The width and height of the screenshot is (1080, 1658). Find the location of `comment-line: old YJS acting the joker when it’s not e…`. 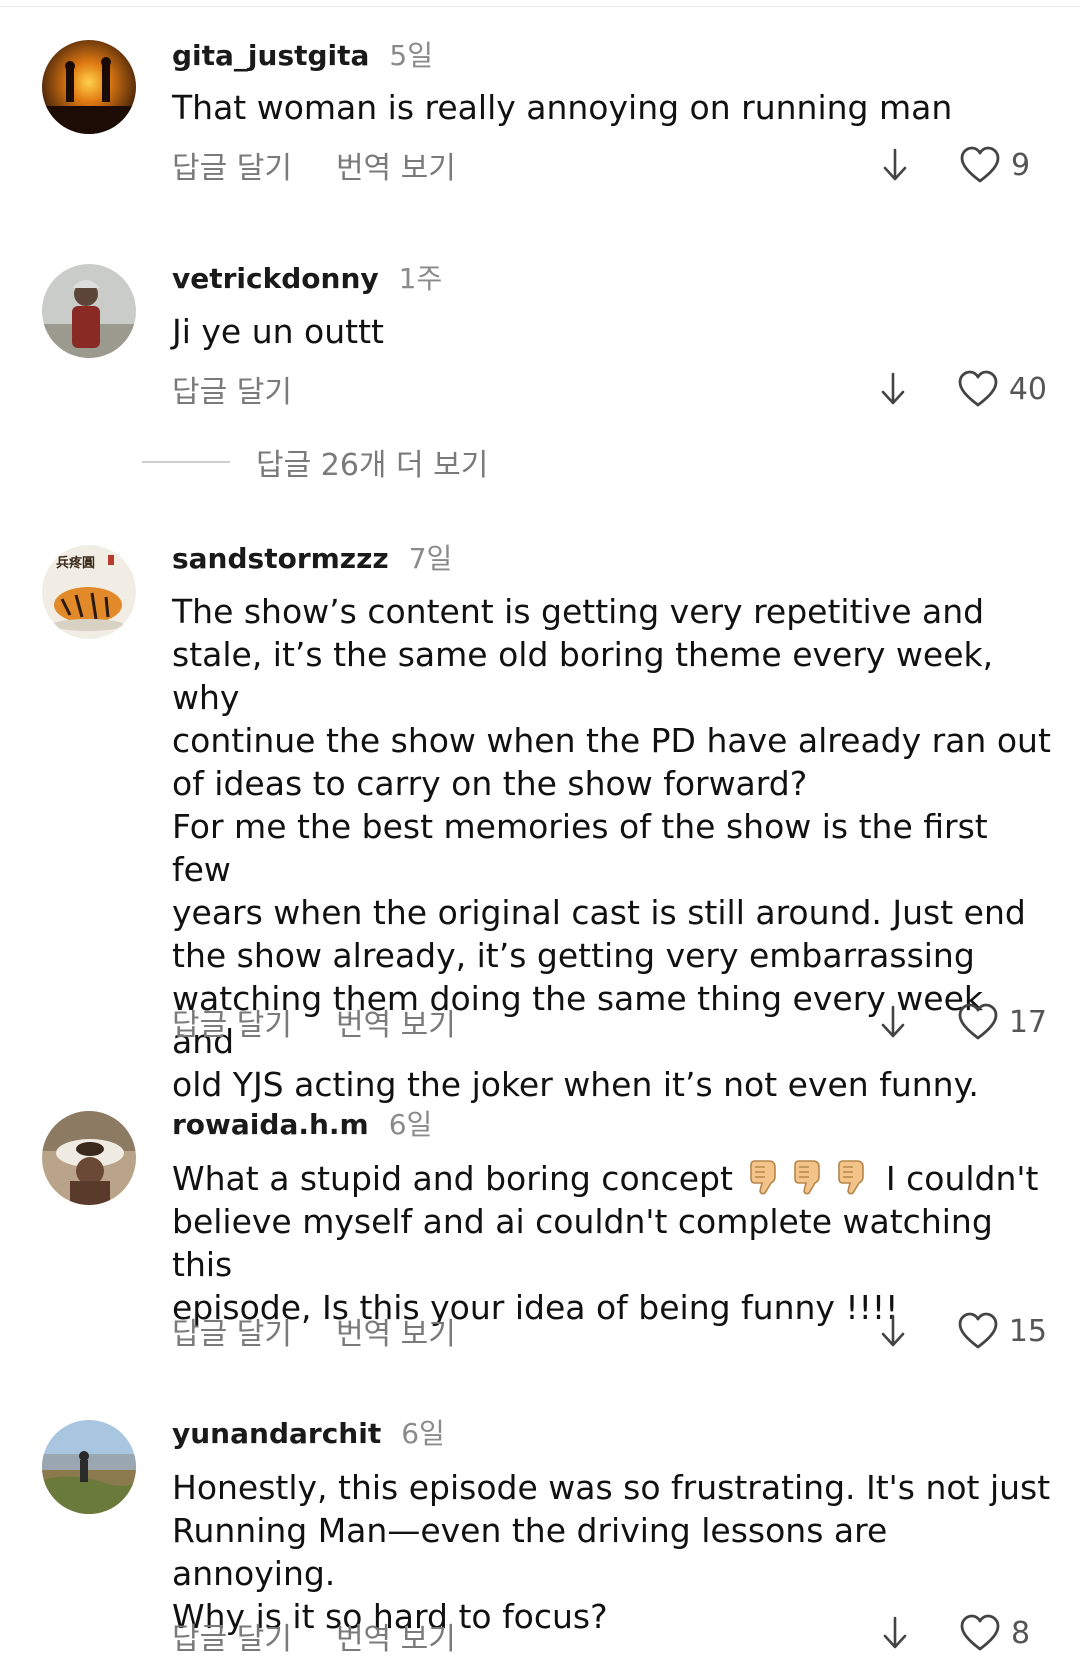

comment-line: old YJS acting the joker when it’s not e… is located at coordinates (575, 1084).